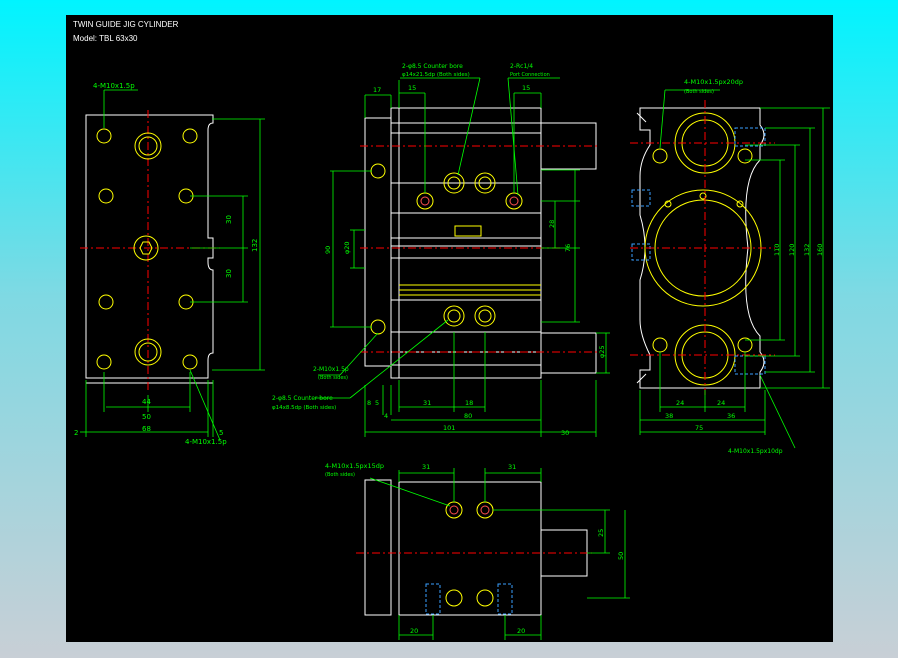 This screenshot has width=898, height=658. What do you see at coordinates (512, 467) in the screenshot?
I see `bottom-dim-31b: 31` at bounding box center [512, 467].